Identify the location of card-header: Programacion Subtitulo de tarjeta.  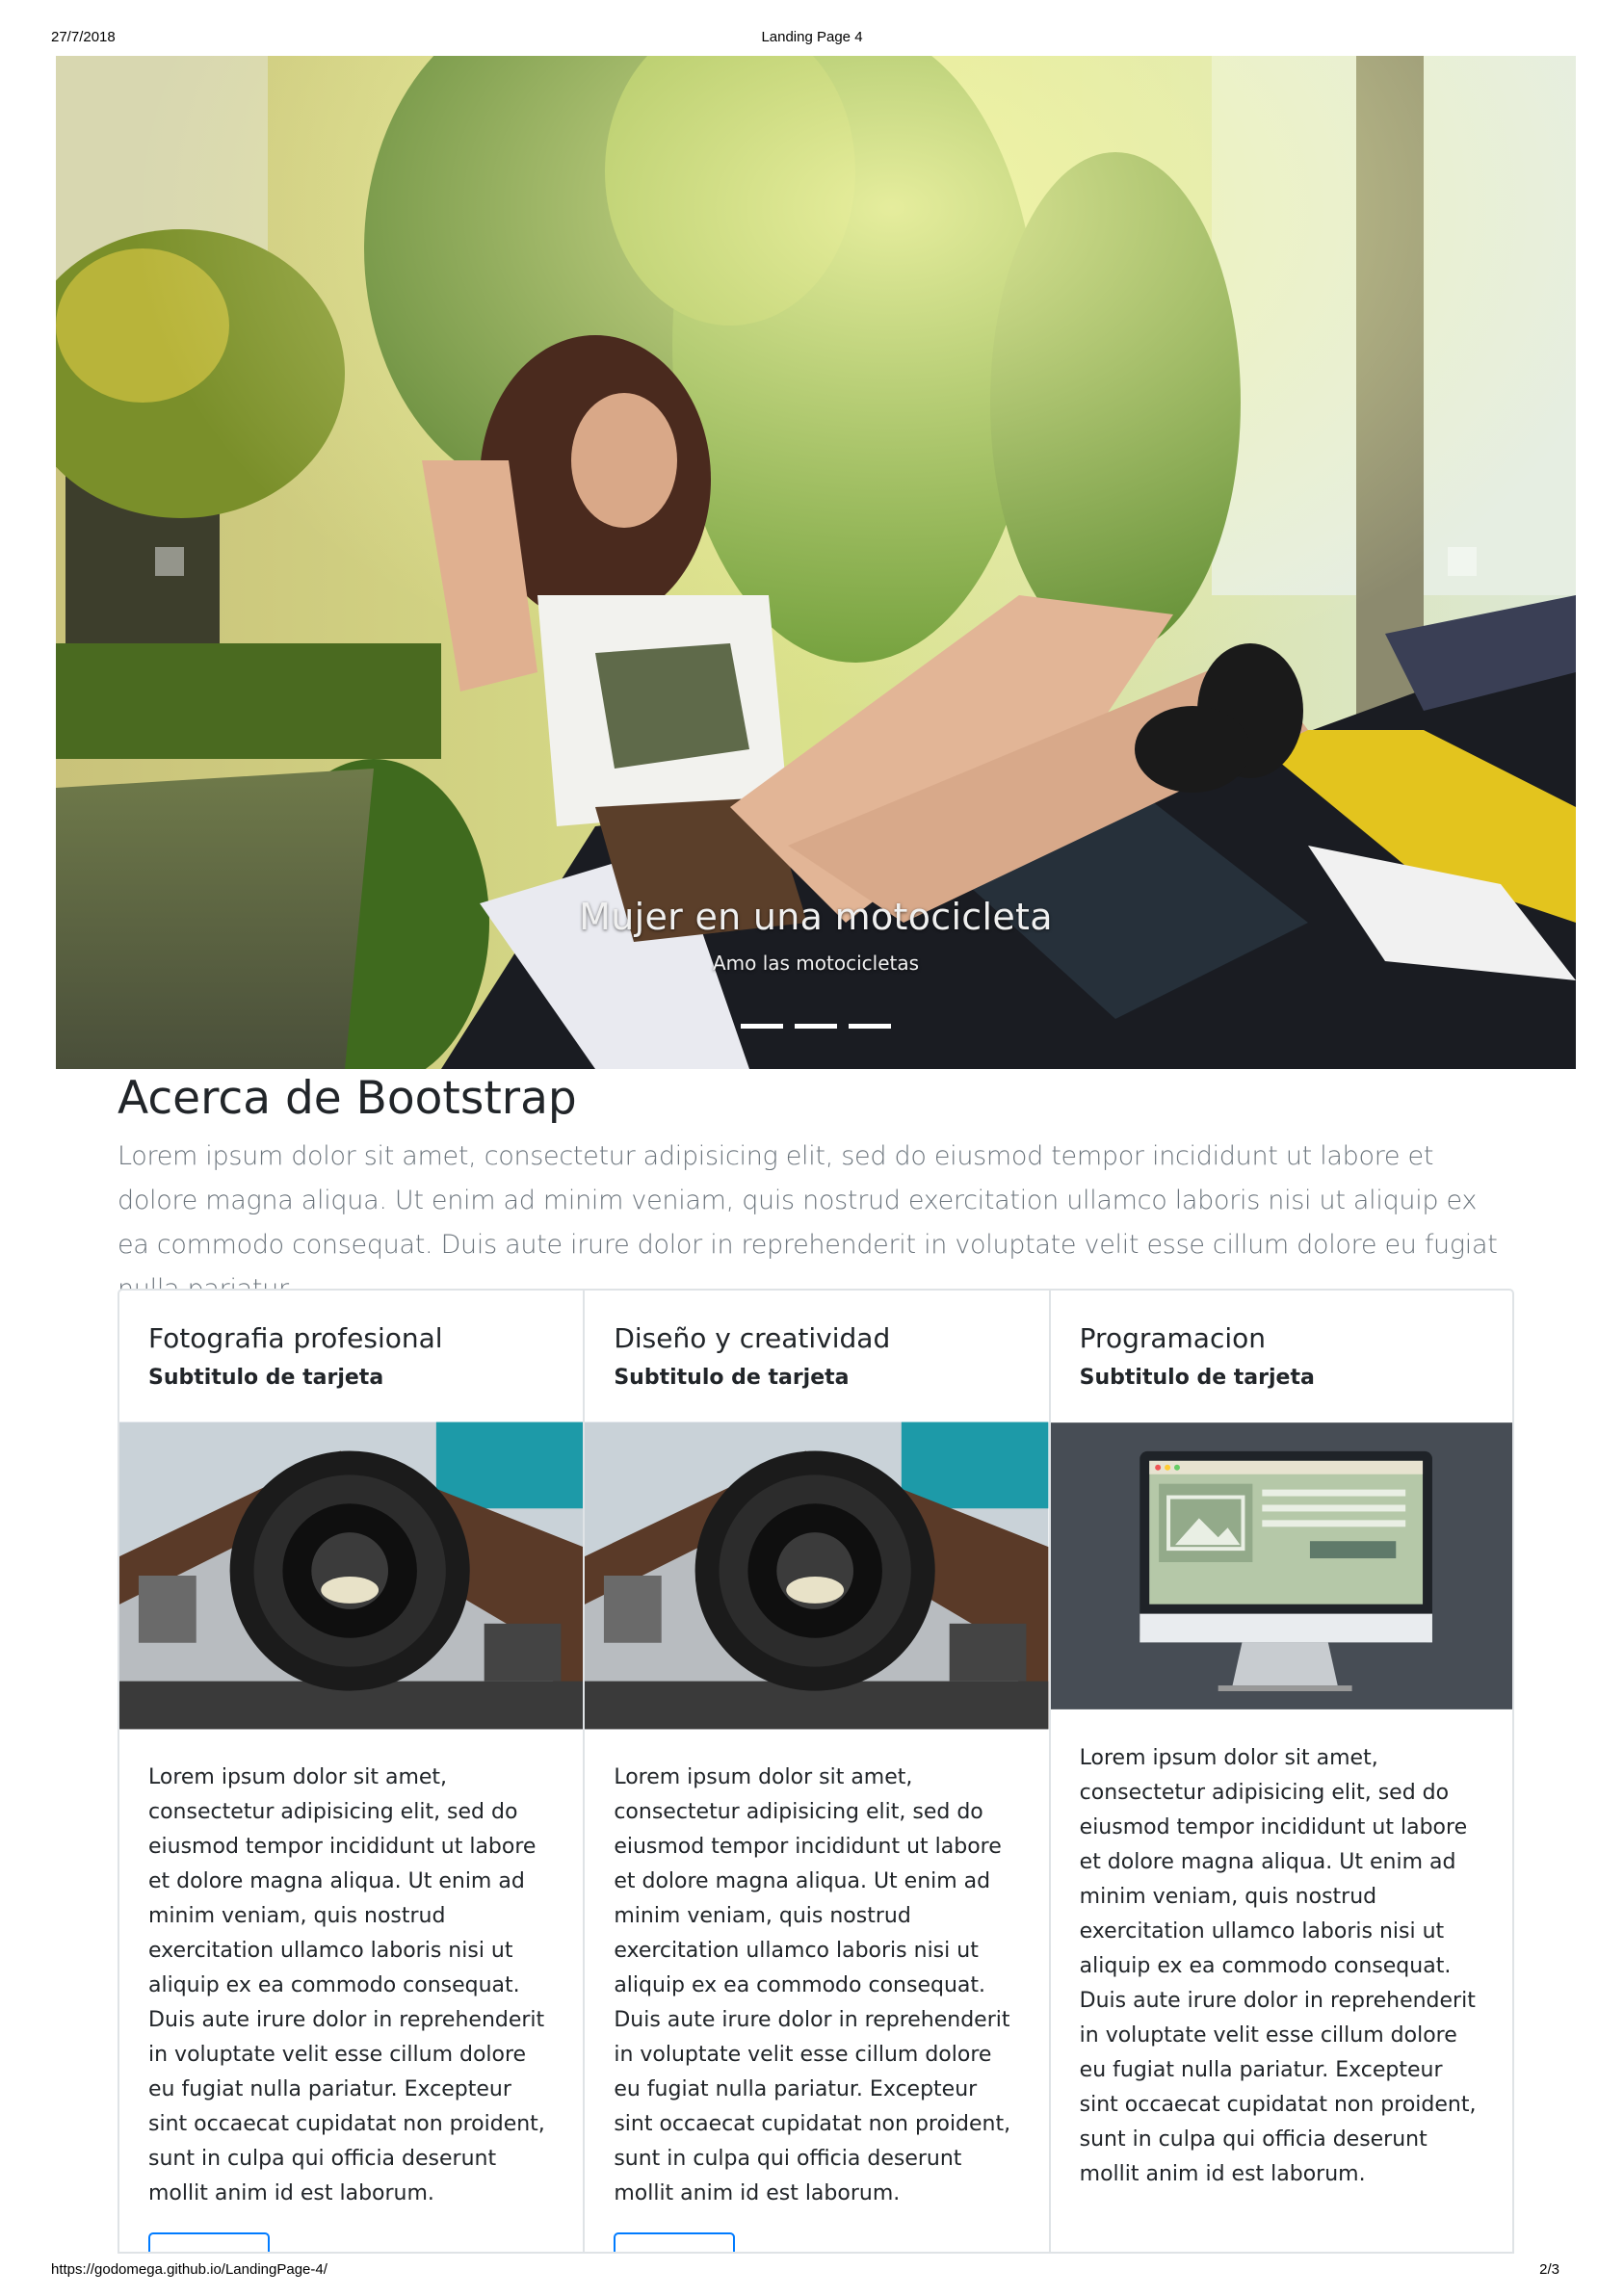
(1281, 1356).